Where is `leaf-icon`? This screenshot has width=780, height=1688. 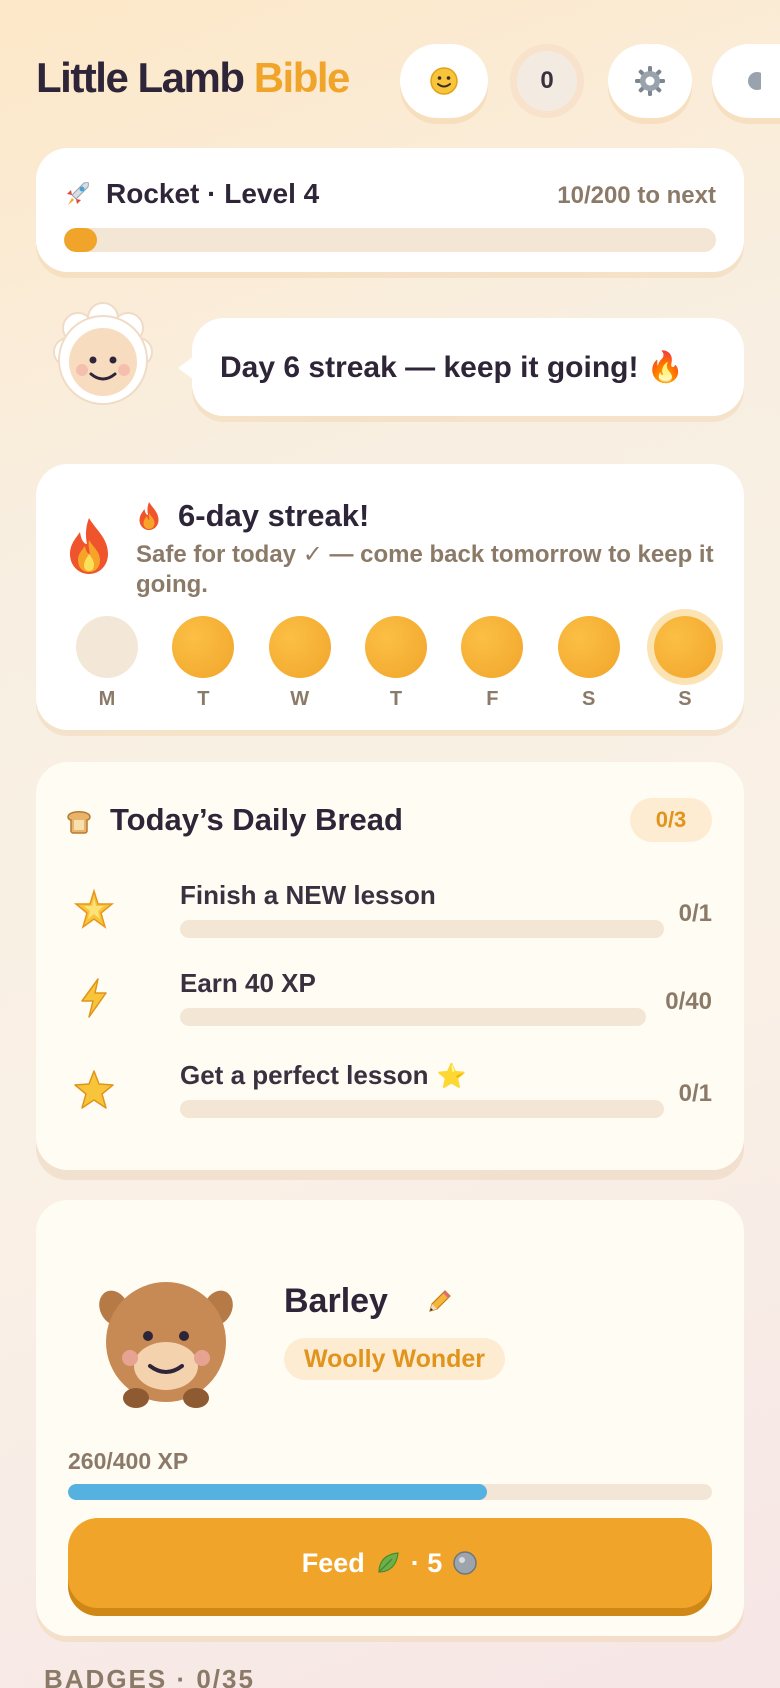 leaf-icon is located at coordinates (388, 1562).